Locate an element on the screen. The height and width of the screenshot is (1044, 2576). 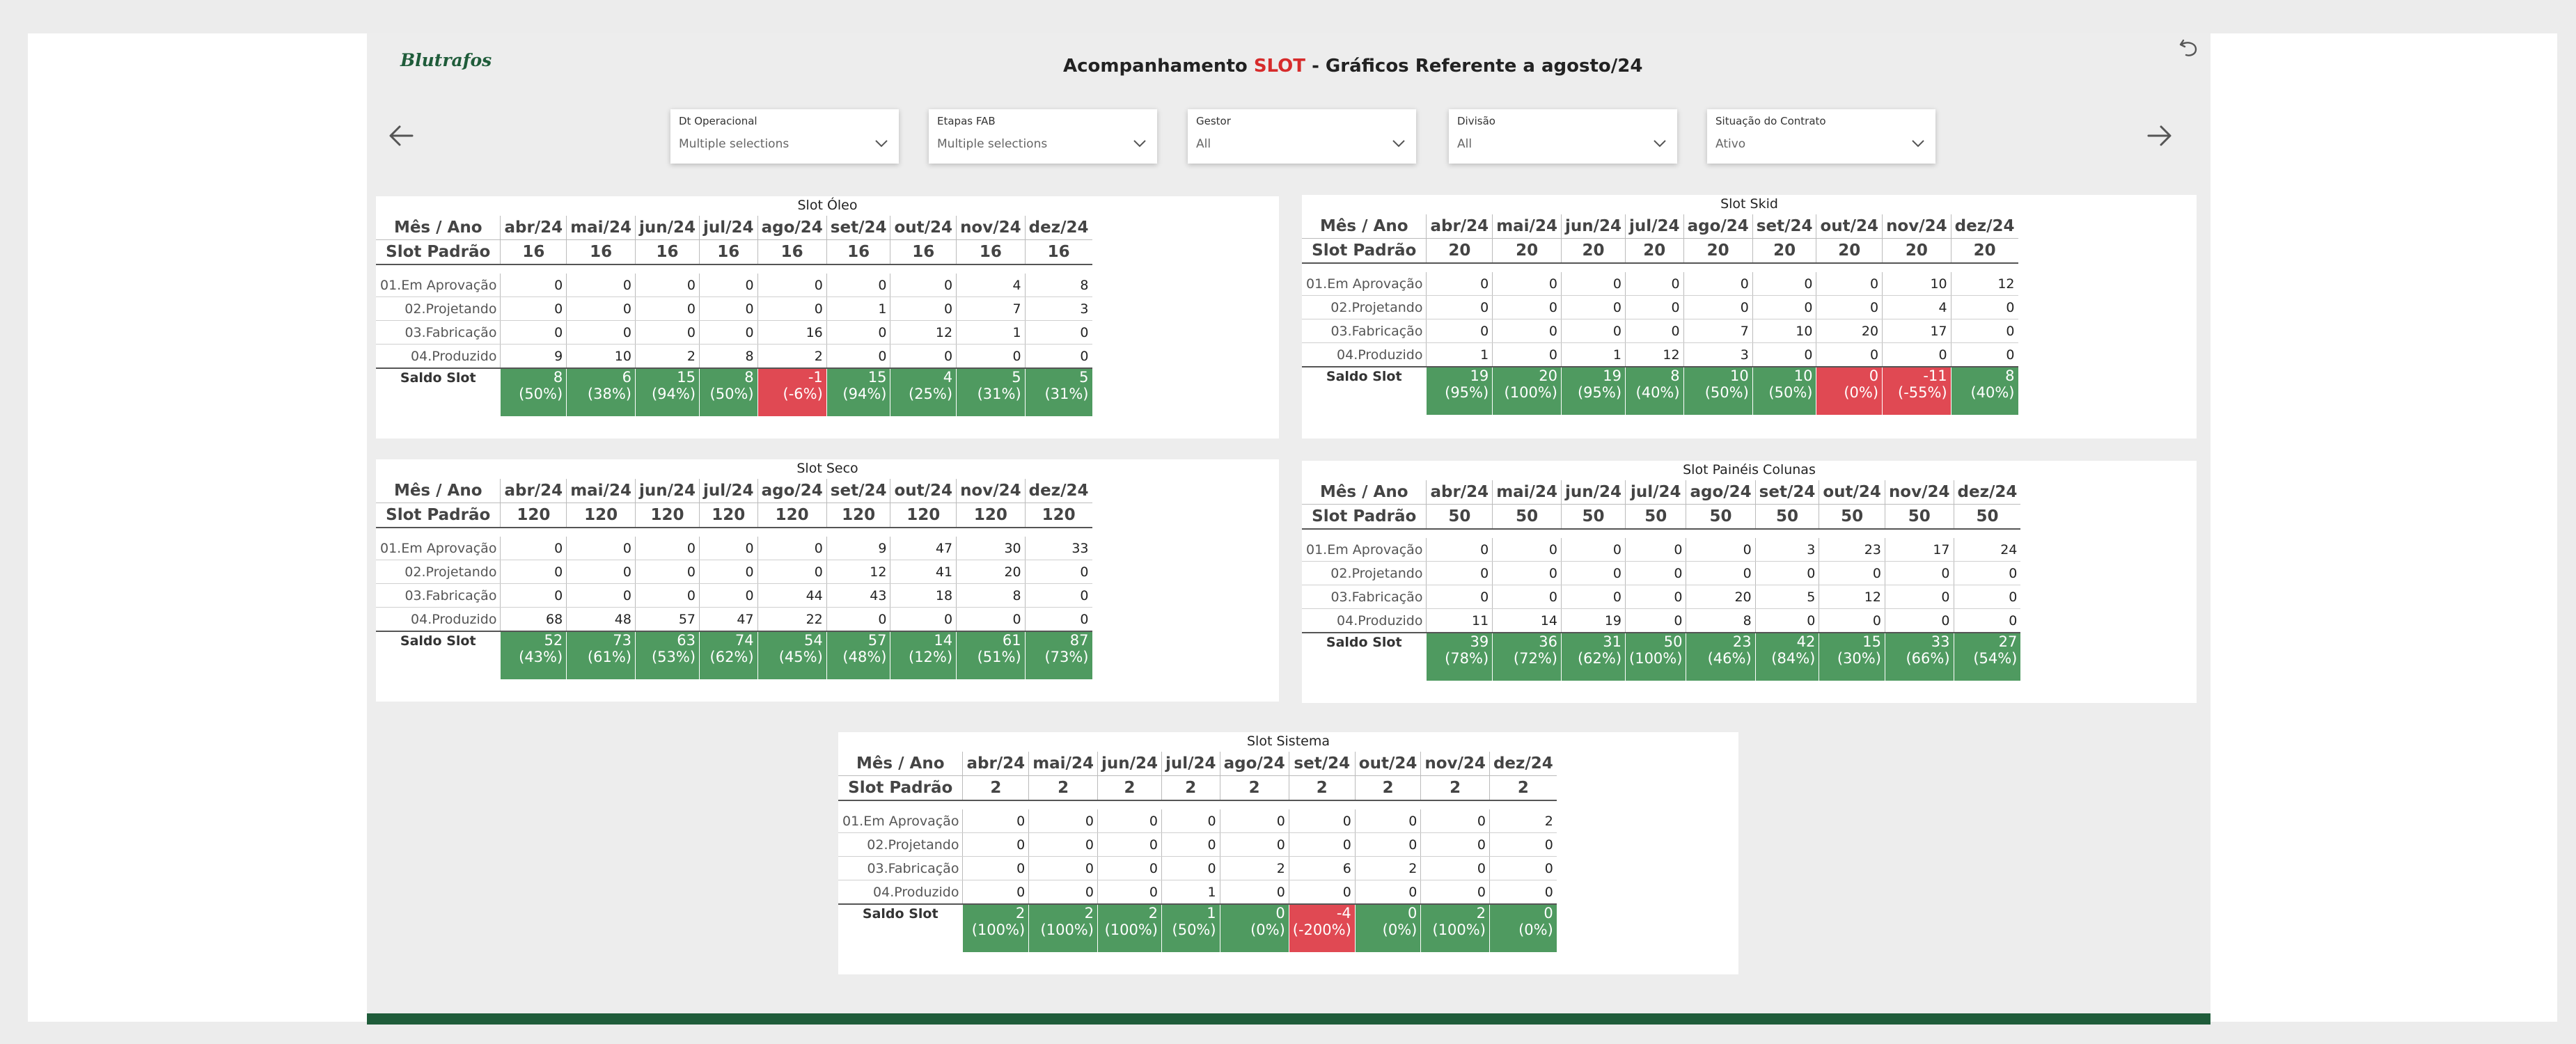
saldo-percent: (31%) is located at coordinates (999, 394).